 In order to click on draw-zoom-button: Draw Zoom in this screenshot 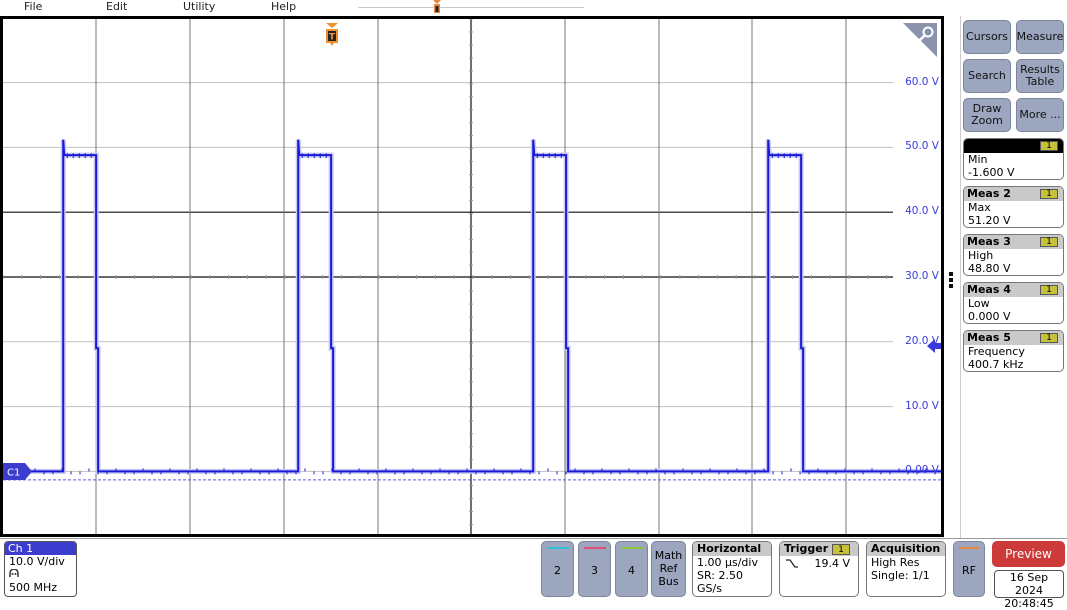, I will do `click(987, 115)`.